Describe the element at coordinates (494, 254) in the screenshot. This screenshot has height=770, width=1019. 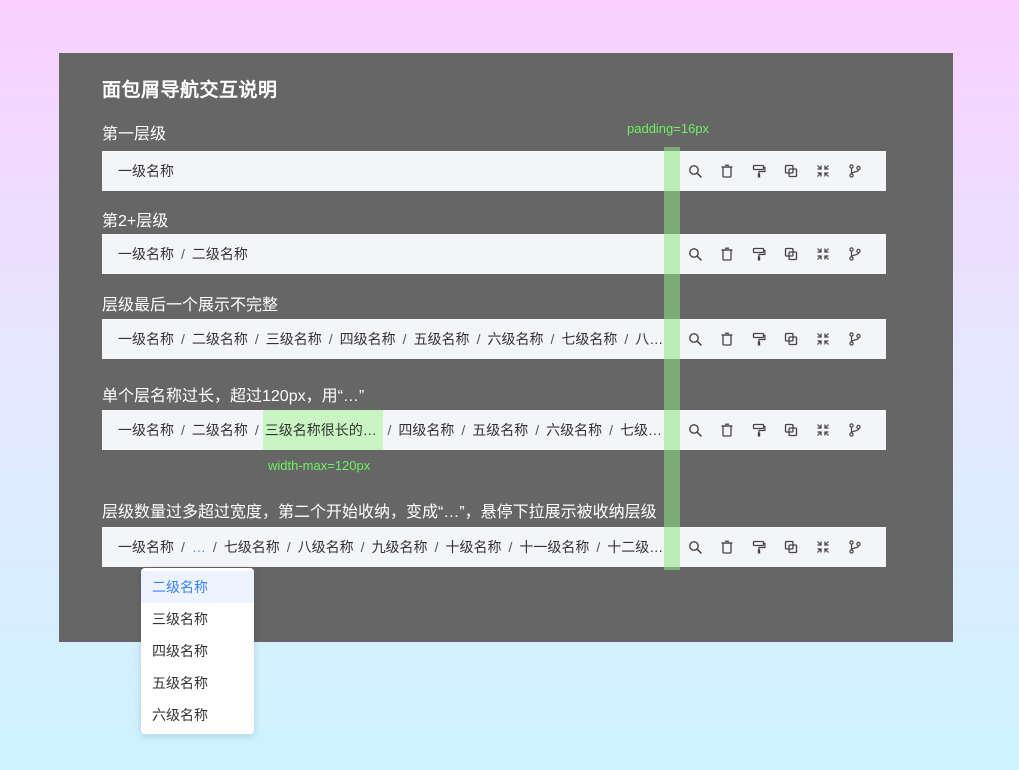
I see `breadcrumb-bar-2: 一级名称 / 二级名称` at that location.